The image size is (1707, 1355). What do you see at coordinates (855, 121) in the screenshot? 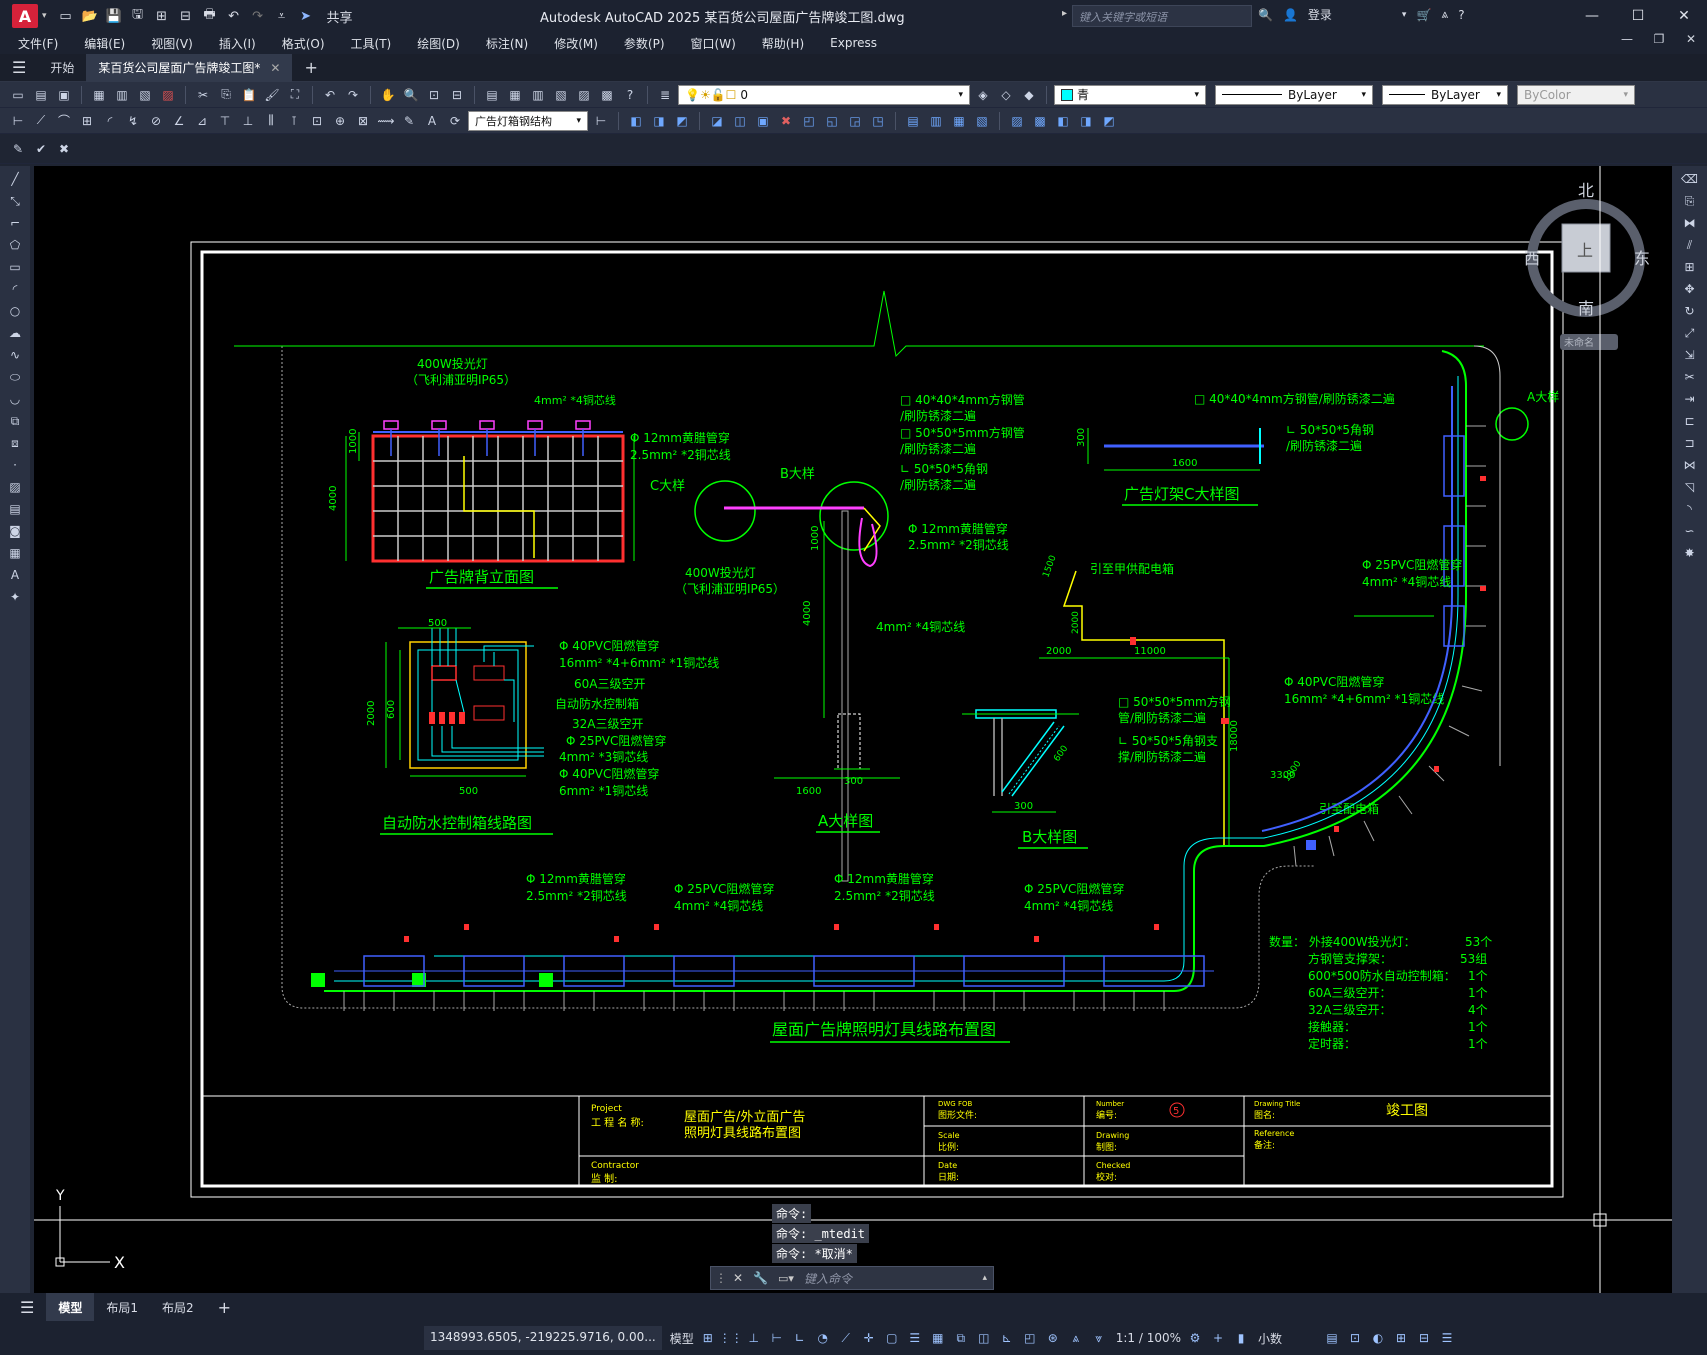
I see `copy-faces-icon: ◲` at bounding box center [855, 121].